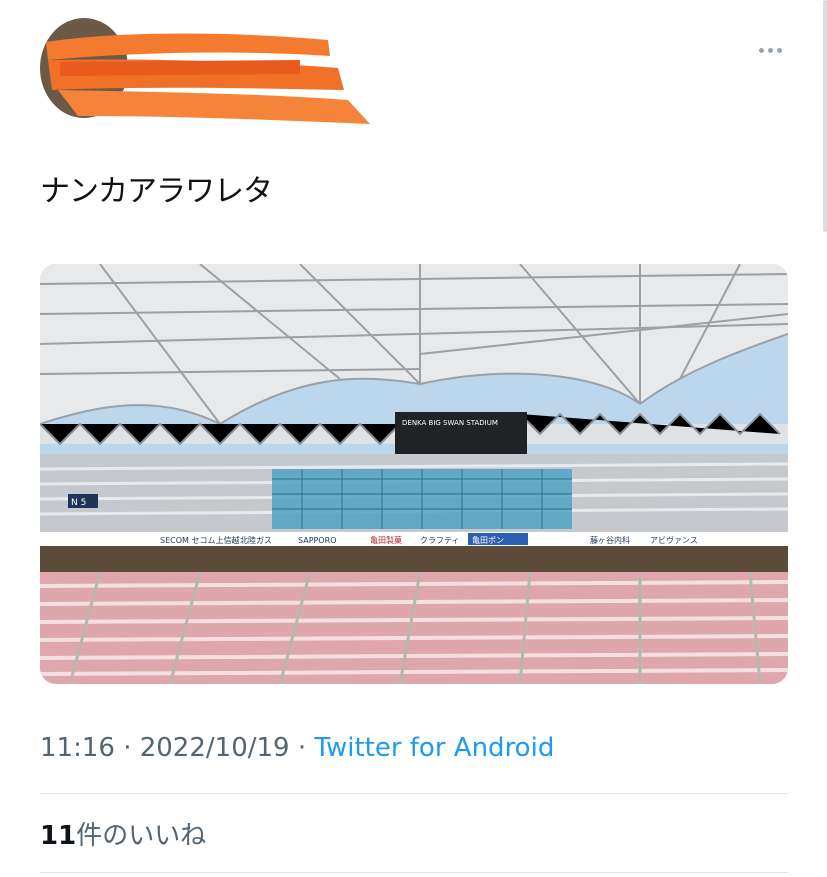 This screenshot has height=877, width=827. What do you see at coordinates (317, 540) in the screenshot?
I see `ad-banner-3: SAPPORO` at bounding box center [317, 540].